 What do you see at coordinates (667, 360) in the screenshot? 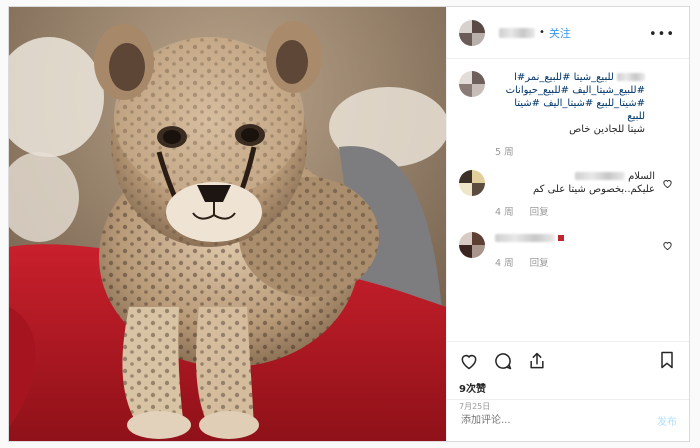
I see `bookmark-icon` at bounding box center [667, 360].